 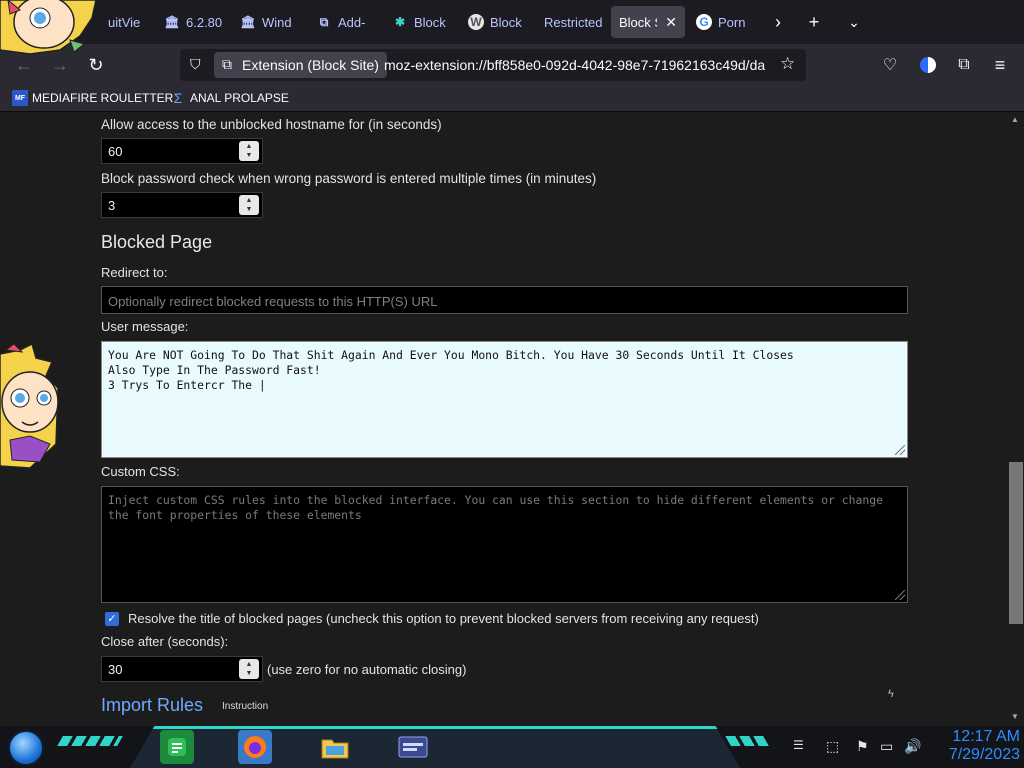 I want to click on tab-8-active: Block S ✕, so click(x=648, y=22).